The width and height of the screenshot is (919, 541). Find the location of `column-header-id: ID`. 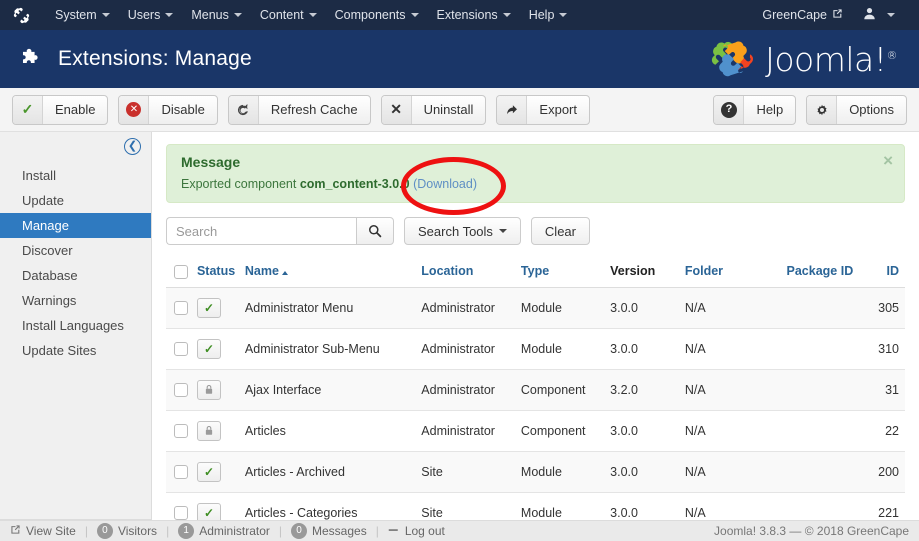

column-header-id: ID is located at coordinates (887, 273).